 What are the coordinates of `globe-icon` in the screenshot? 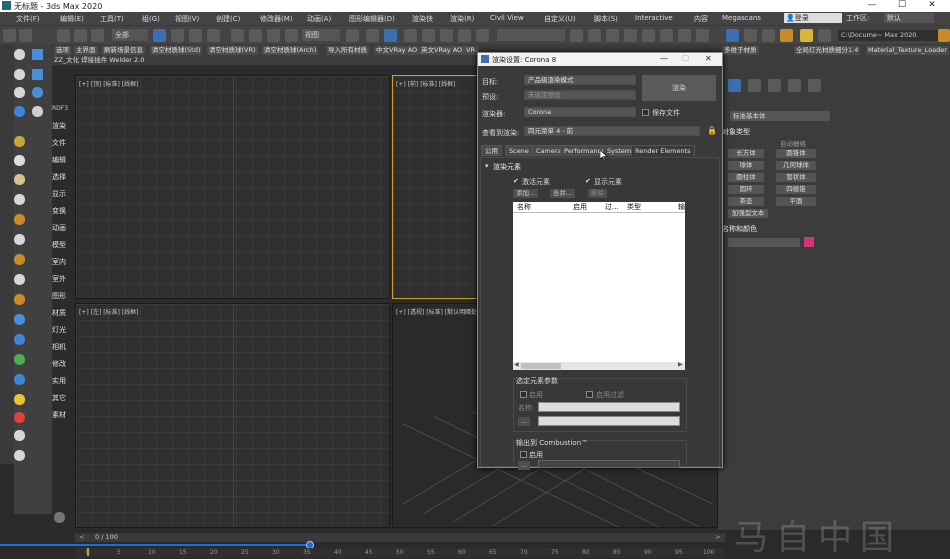 It's located at (19, 111).